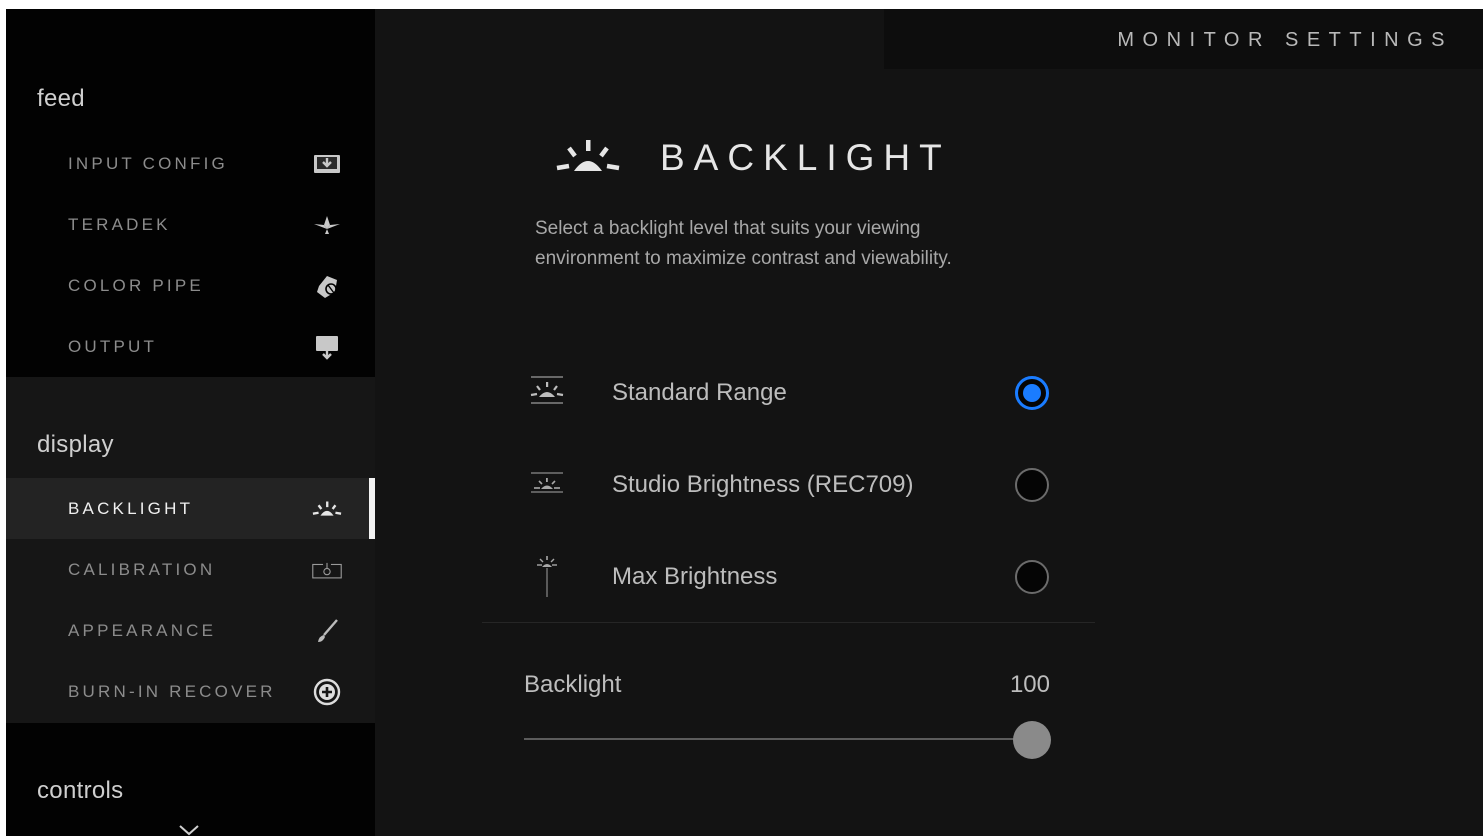  What do you see at coordinates (547, 393) in the screenshot?
I see `standard-range-icon` at bounding box center [547, 393].